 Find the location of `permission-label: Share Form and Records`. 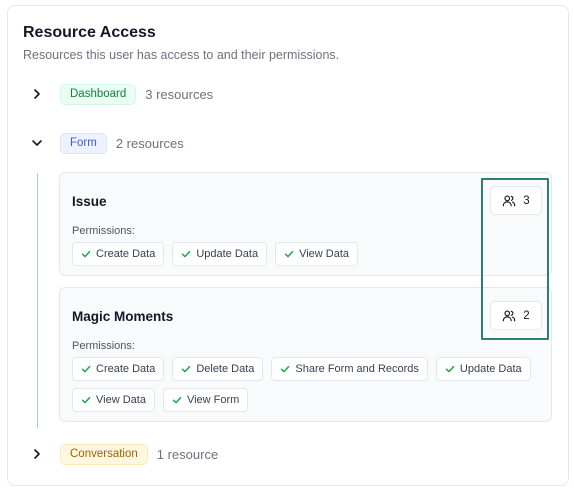

permission-label: Share Form and Records is located at coordinates (357, 369).